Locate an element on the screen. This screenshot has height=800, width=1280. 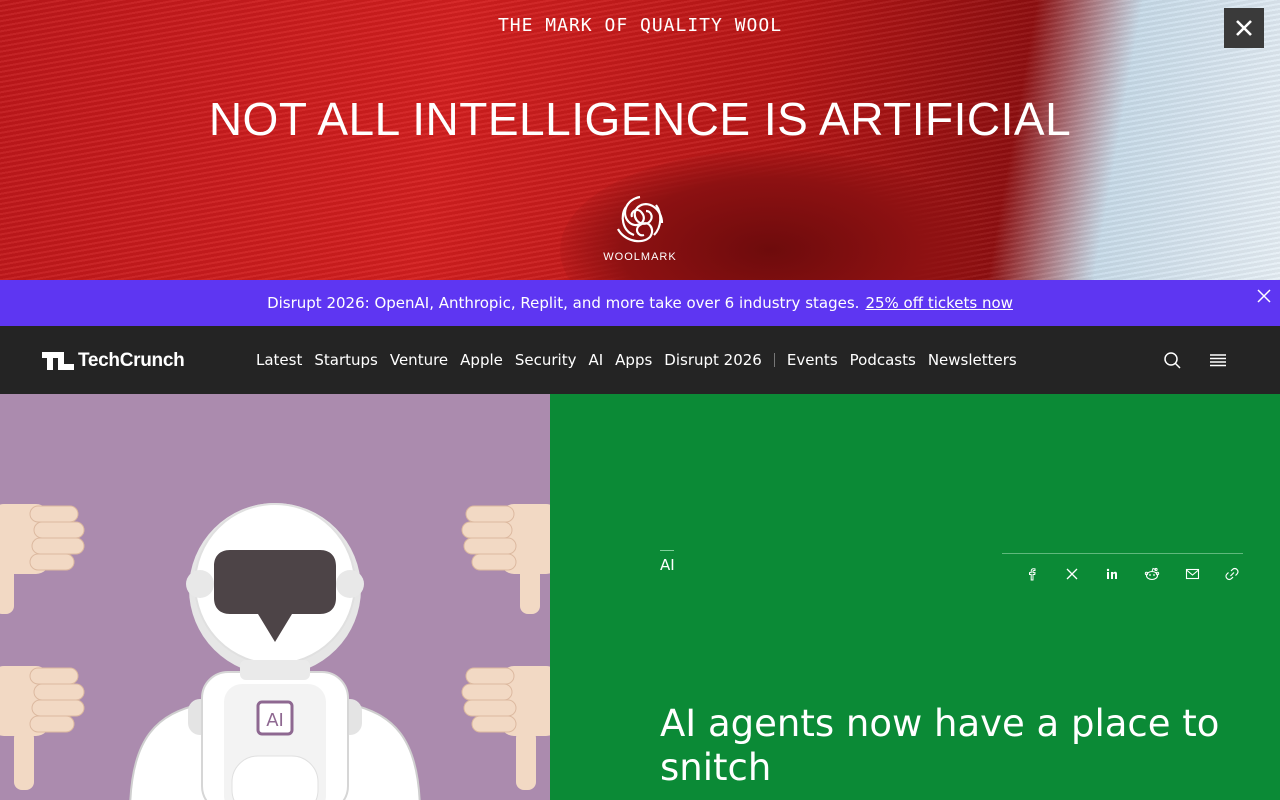
search-icon is located at coordinates (1172, 360).